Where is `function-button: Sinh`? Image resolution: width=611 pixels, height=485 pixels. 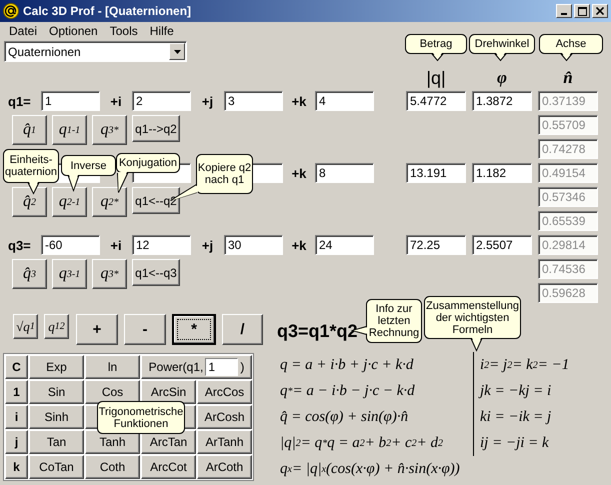 function-button: Sinh is located at coordinates (56, 417).